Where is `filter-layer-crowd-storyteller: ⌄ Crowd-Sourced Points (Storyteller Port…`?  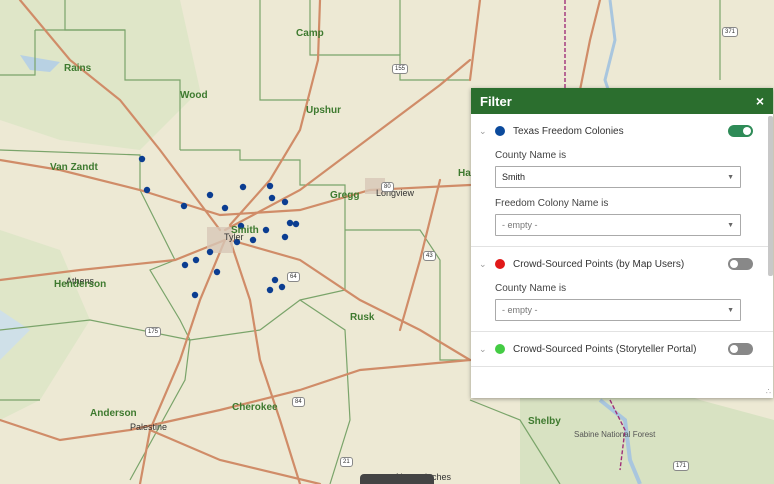 filter-layer-crowd-storyteller: ⌄ Crowd-Sourced Points (Storyteller Port… is located at coordinates (622, 349).